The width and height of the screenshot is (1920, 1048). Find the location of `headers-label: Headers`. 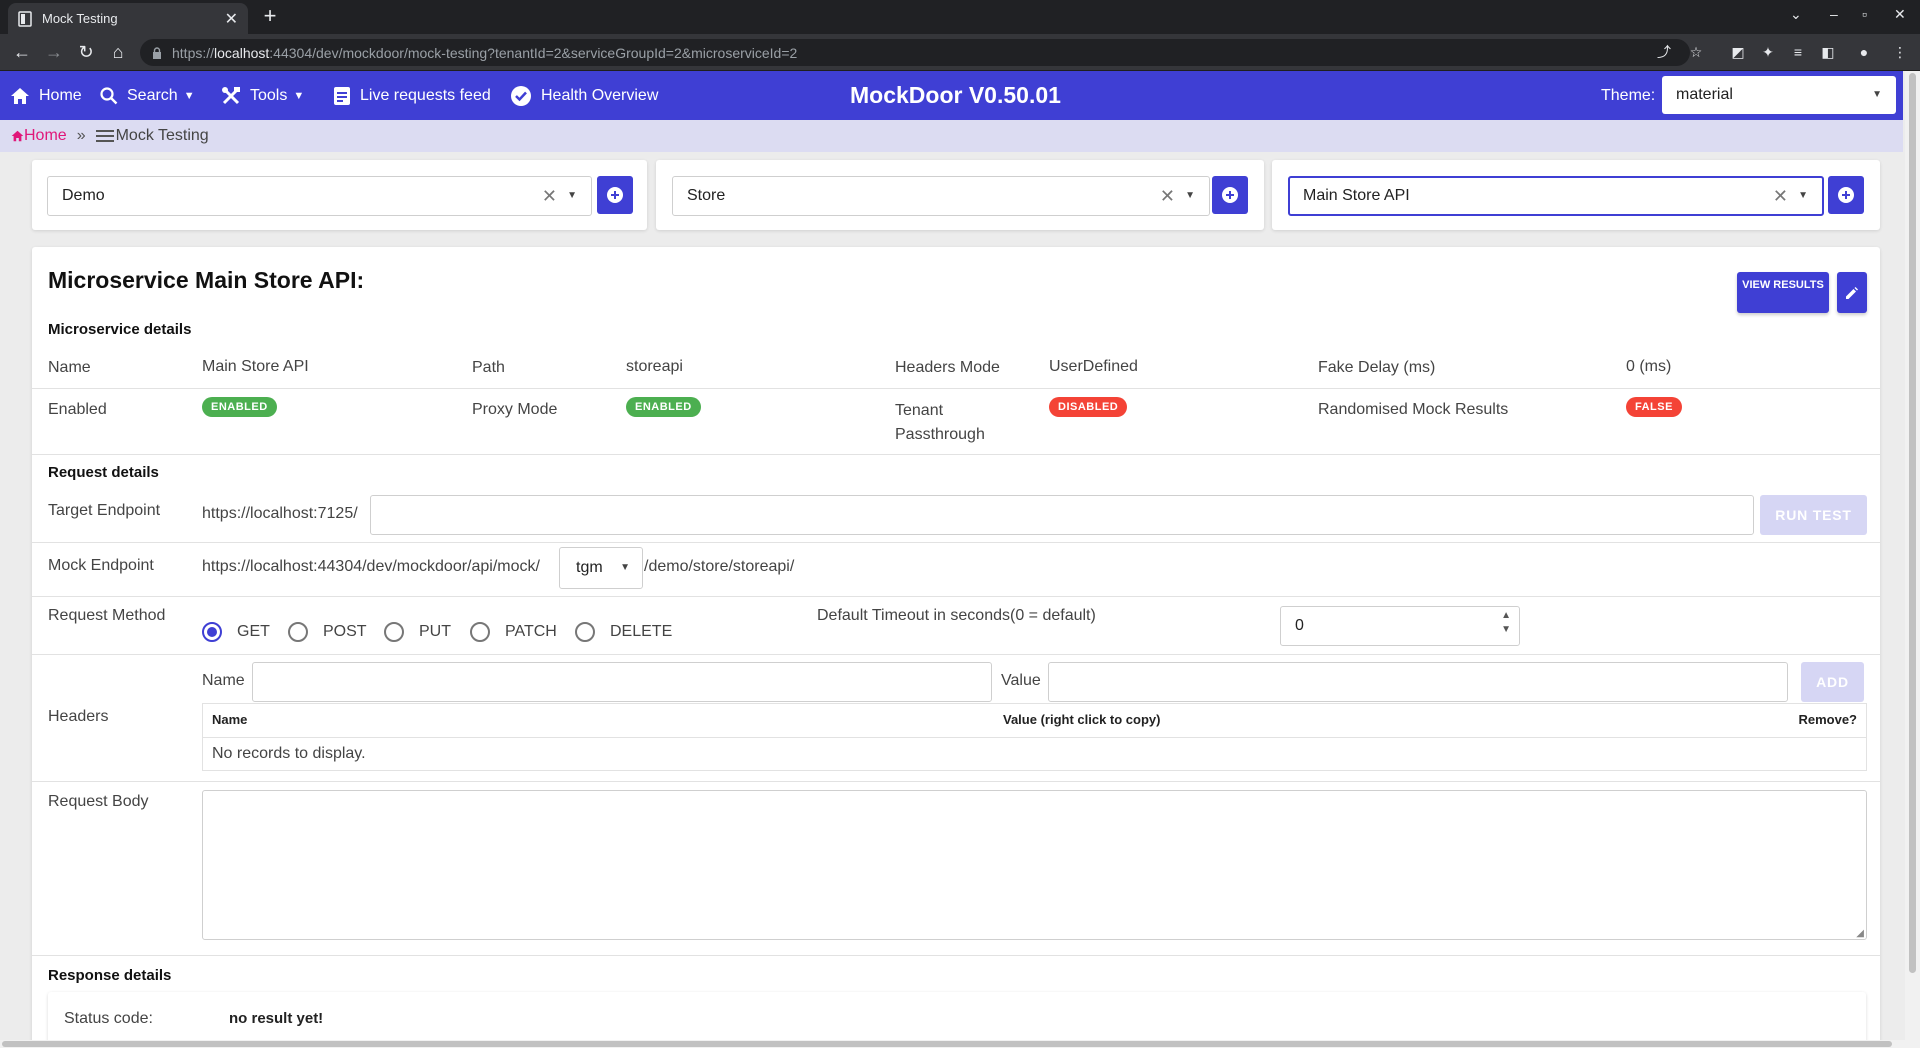

headers-label: Headers is located at coordinates (78, 716).